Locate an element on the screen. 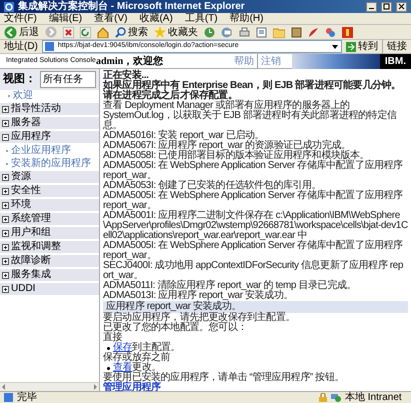 This screenshot has height=403, width=411. dropdown-arrow-icon is located at coordinates (335, 46).